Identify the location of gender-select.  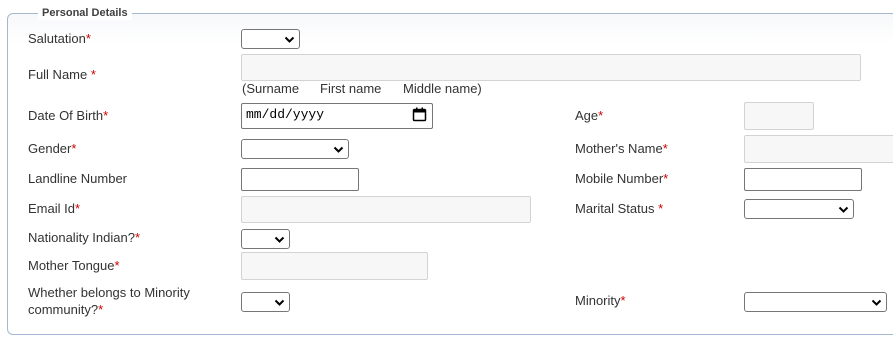
(295, 149).